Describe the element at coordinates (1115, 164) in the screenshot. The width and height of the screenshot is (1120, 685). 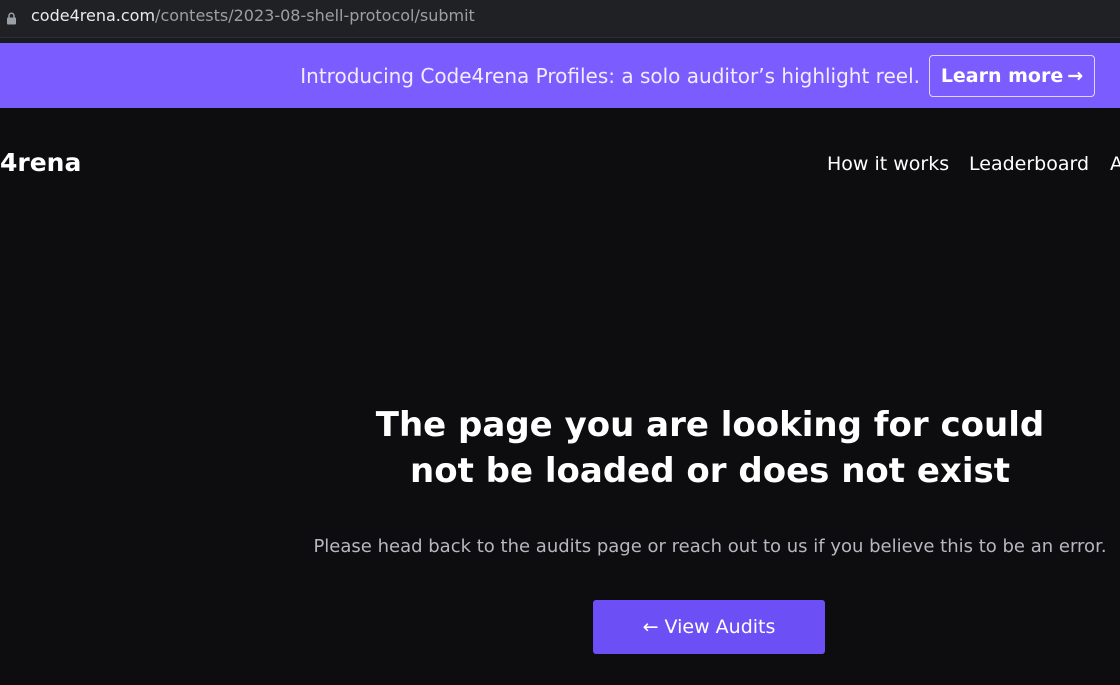
I see `nav-link-truncated: A` at that location.